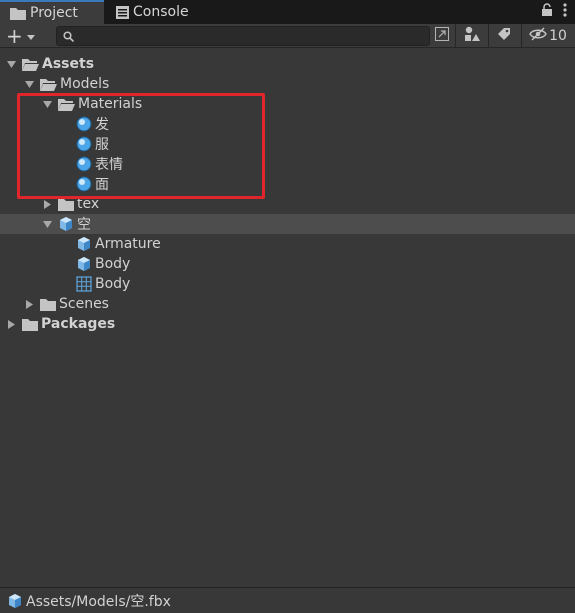  Describe the element at coordinates (110, 104) in the screenshot. I see `tree-label-materials: Materials` at that location.